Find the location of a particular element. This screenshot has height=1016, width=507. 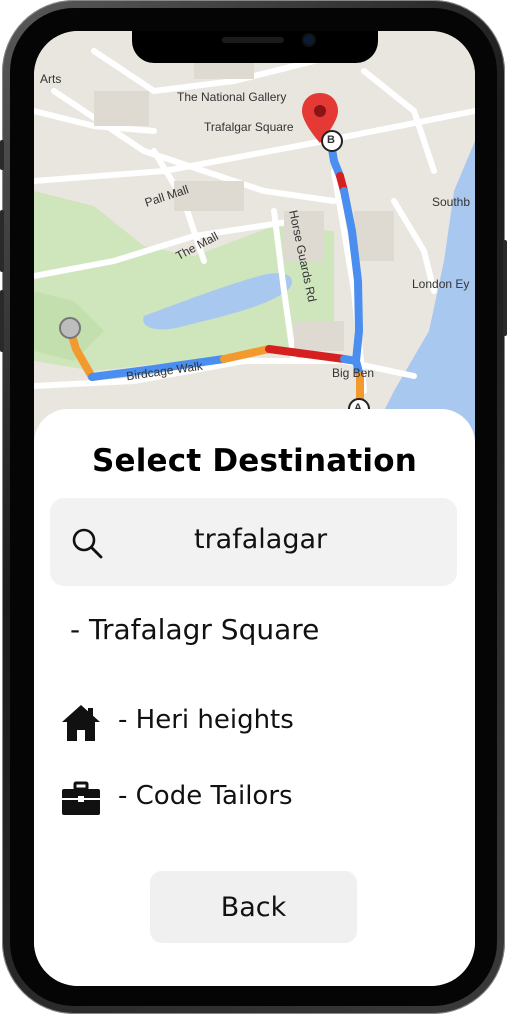

favorite-work-label: - Code Tailors is located at coordinates (205, 796).